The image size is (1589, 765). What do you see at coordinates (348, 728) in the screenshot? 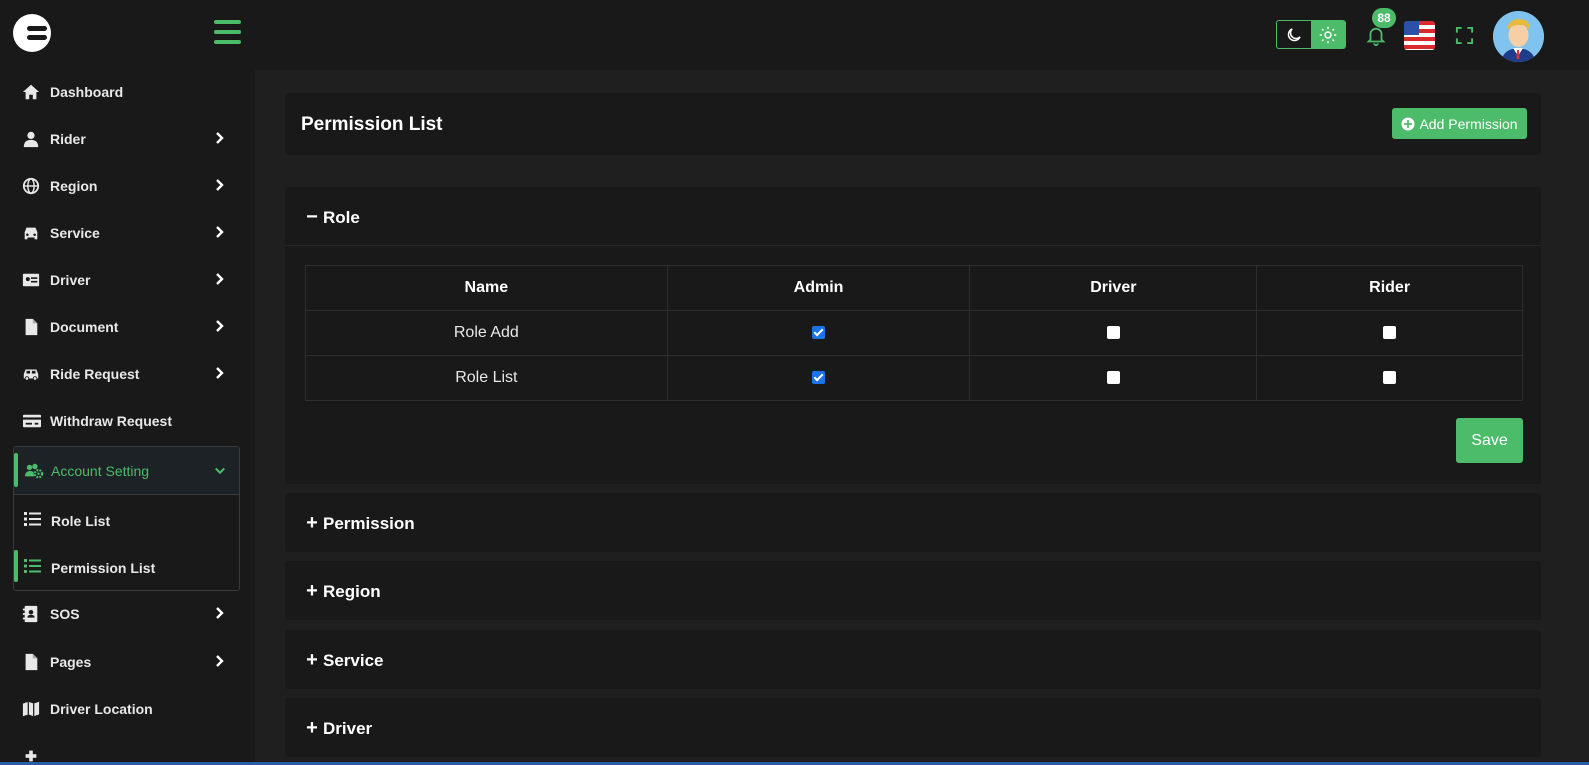
I see `accordion-title: Driver` at bounding box center [348, 728].